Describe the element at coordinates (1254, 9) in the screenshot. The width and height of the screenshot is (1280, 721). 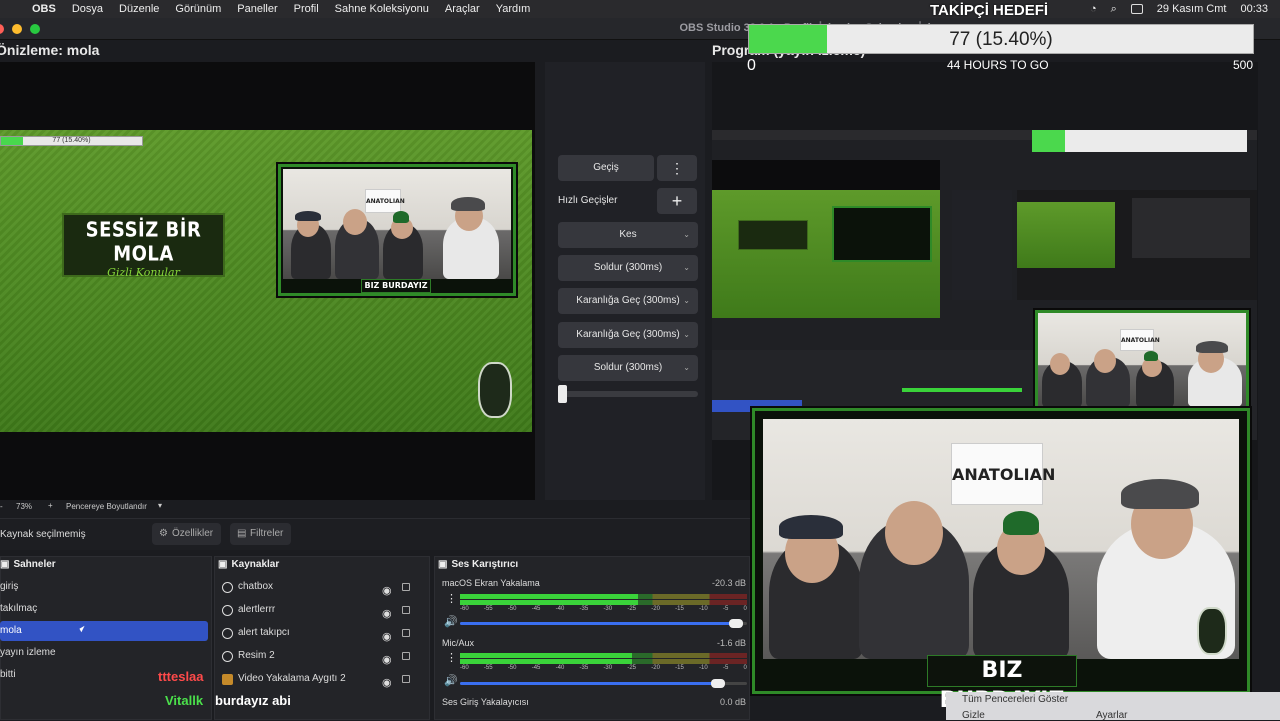
I see `menubar-time: 00:33` at that location.